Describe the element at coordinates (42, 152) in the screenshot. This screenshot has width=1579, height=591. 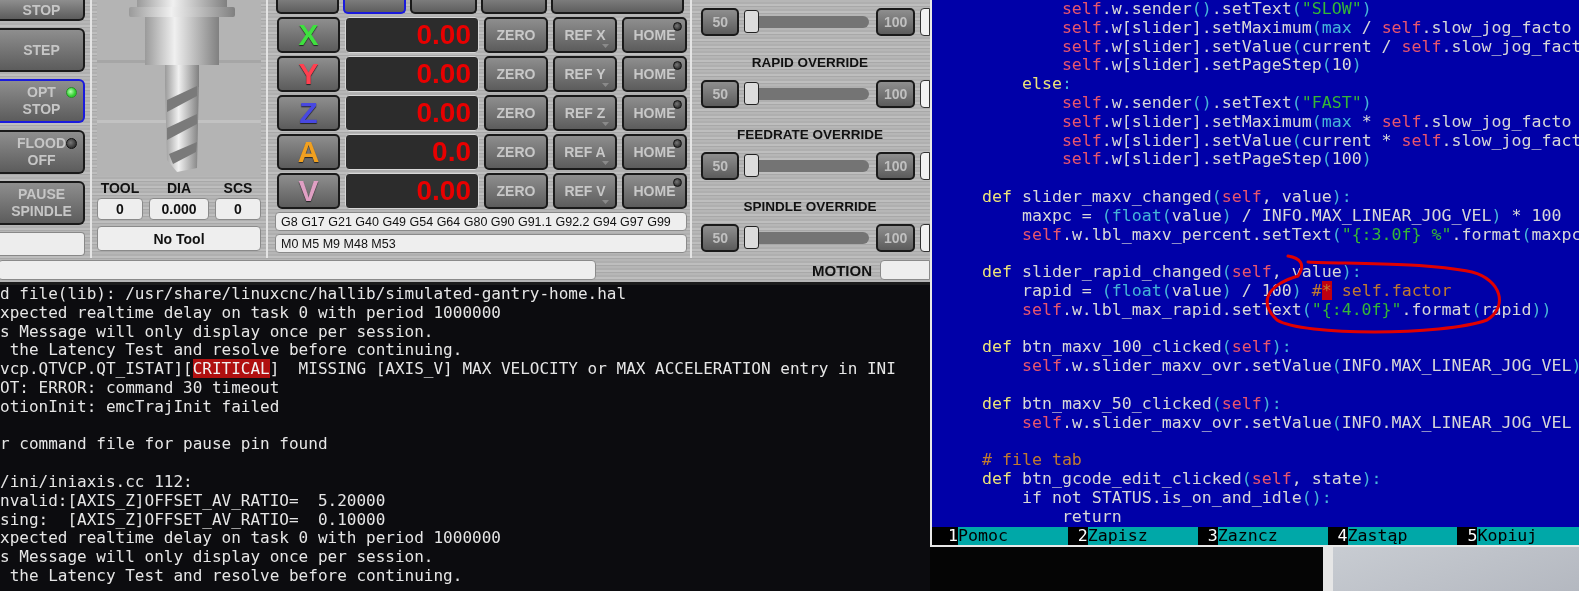
I see `side-button: FLOOD OFF` at that location.